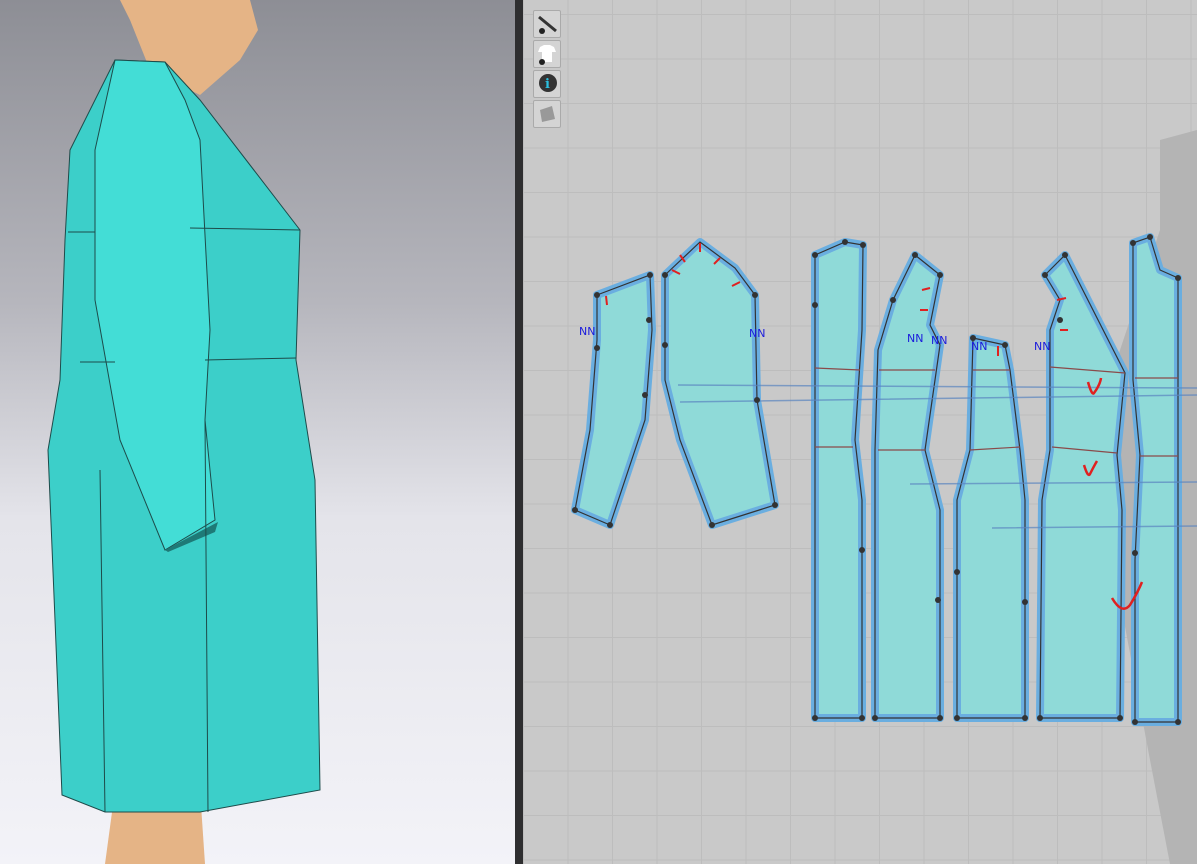 The image size is (1197, 864). I want to click on pattern-piece-sleeve, so click(720, 383).